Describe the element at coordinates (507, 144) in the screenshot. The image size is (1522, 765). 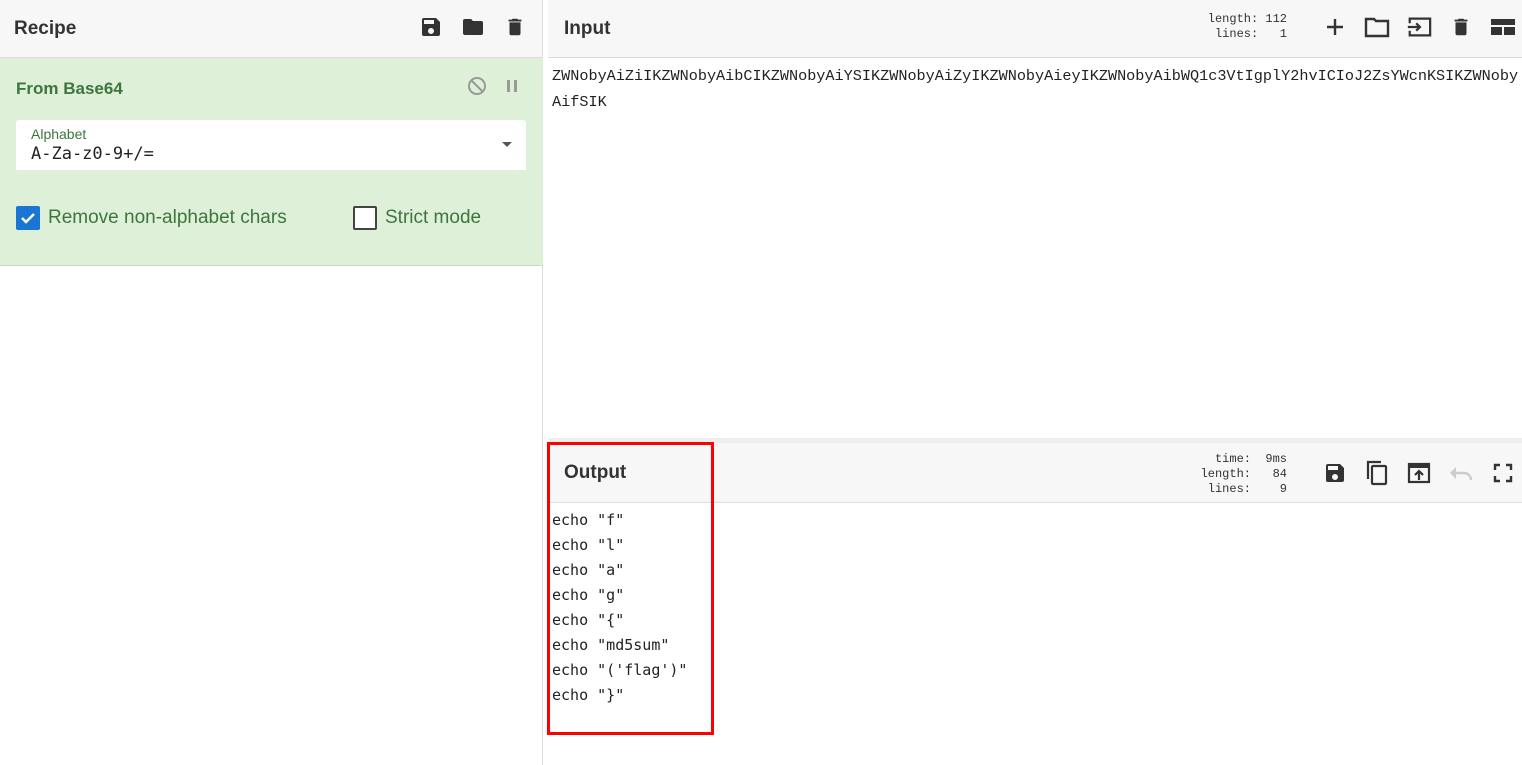
I see `chevron-down-icon` at that location.